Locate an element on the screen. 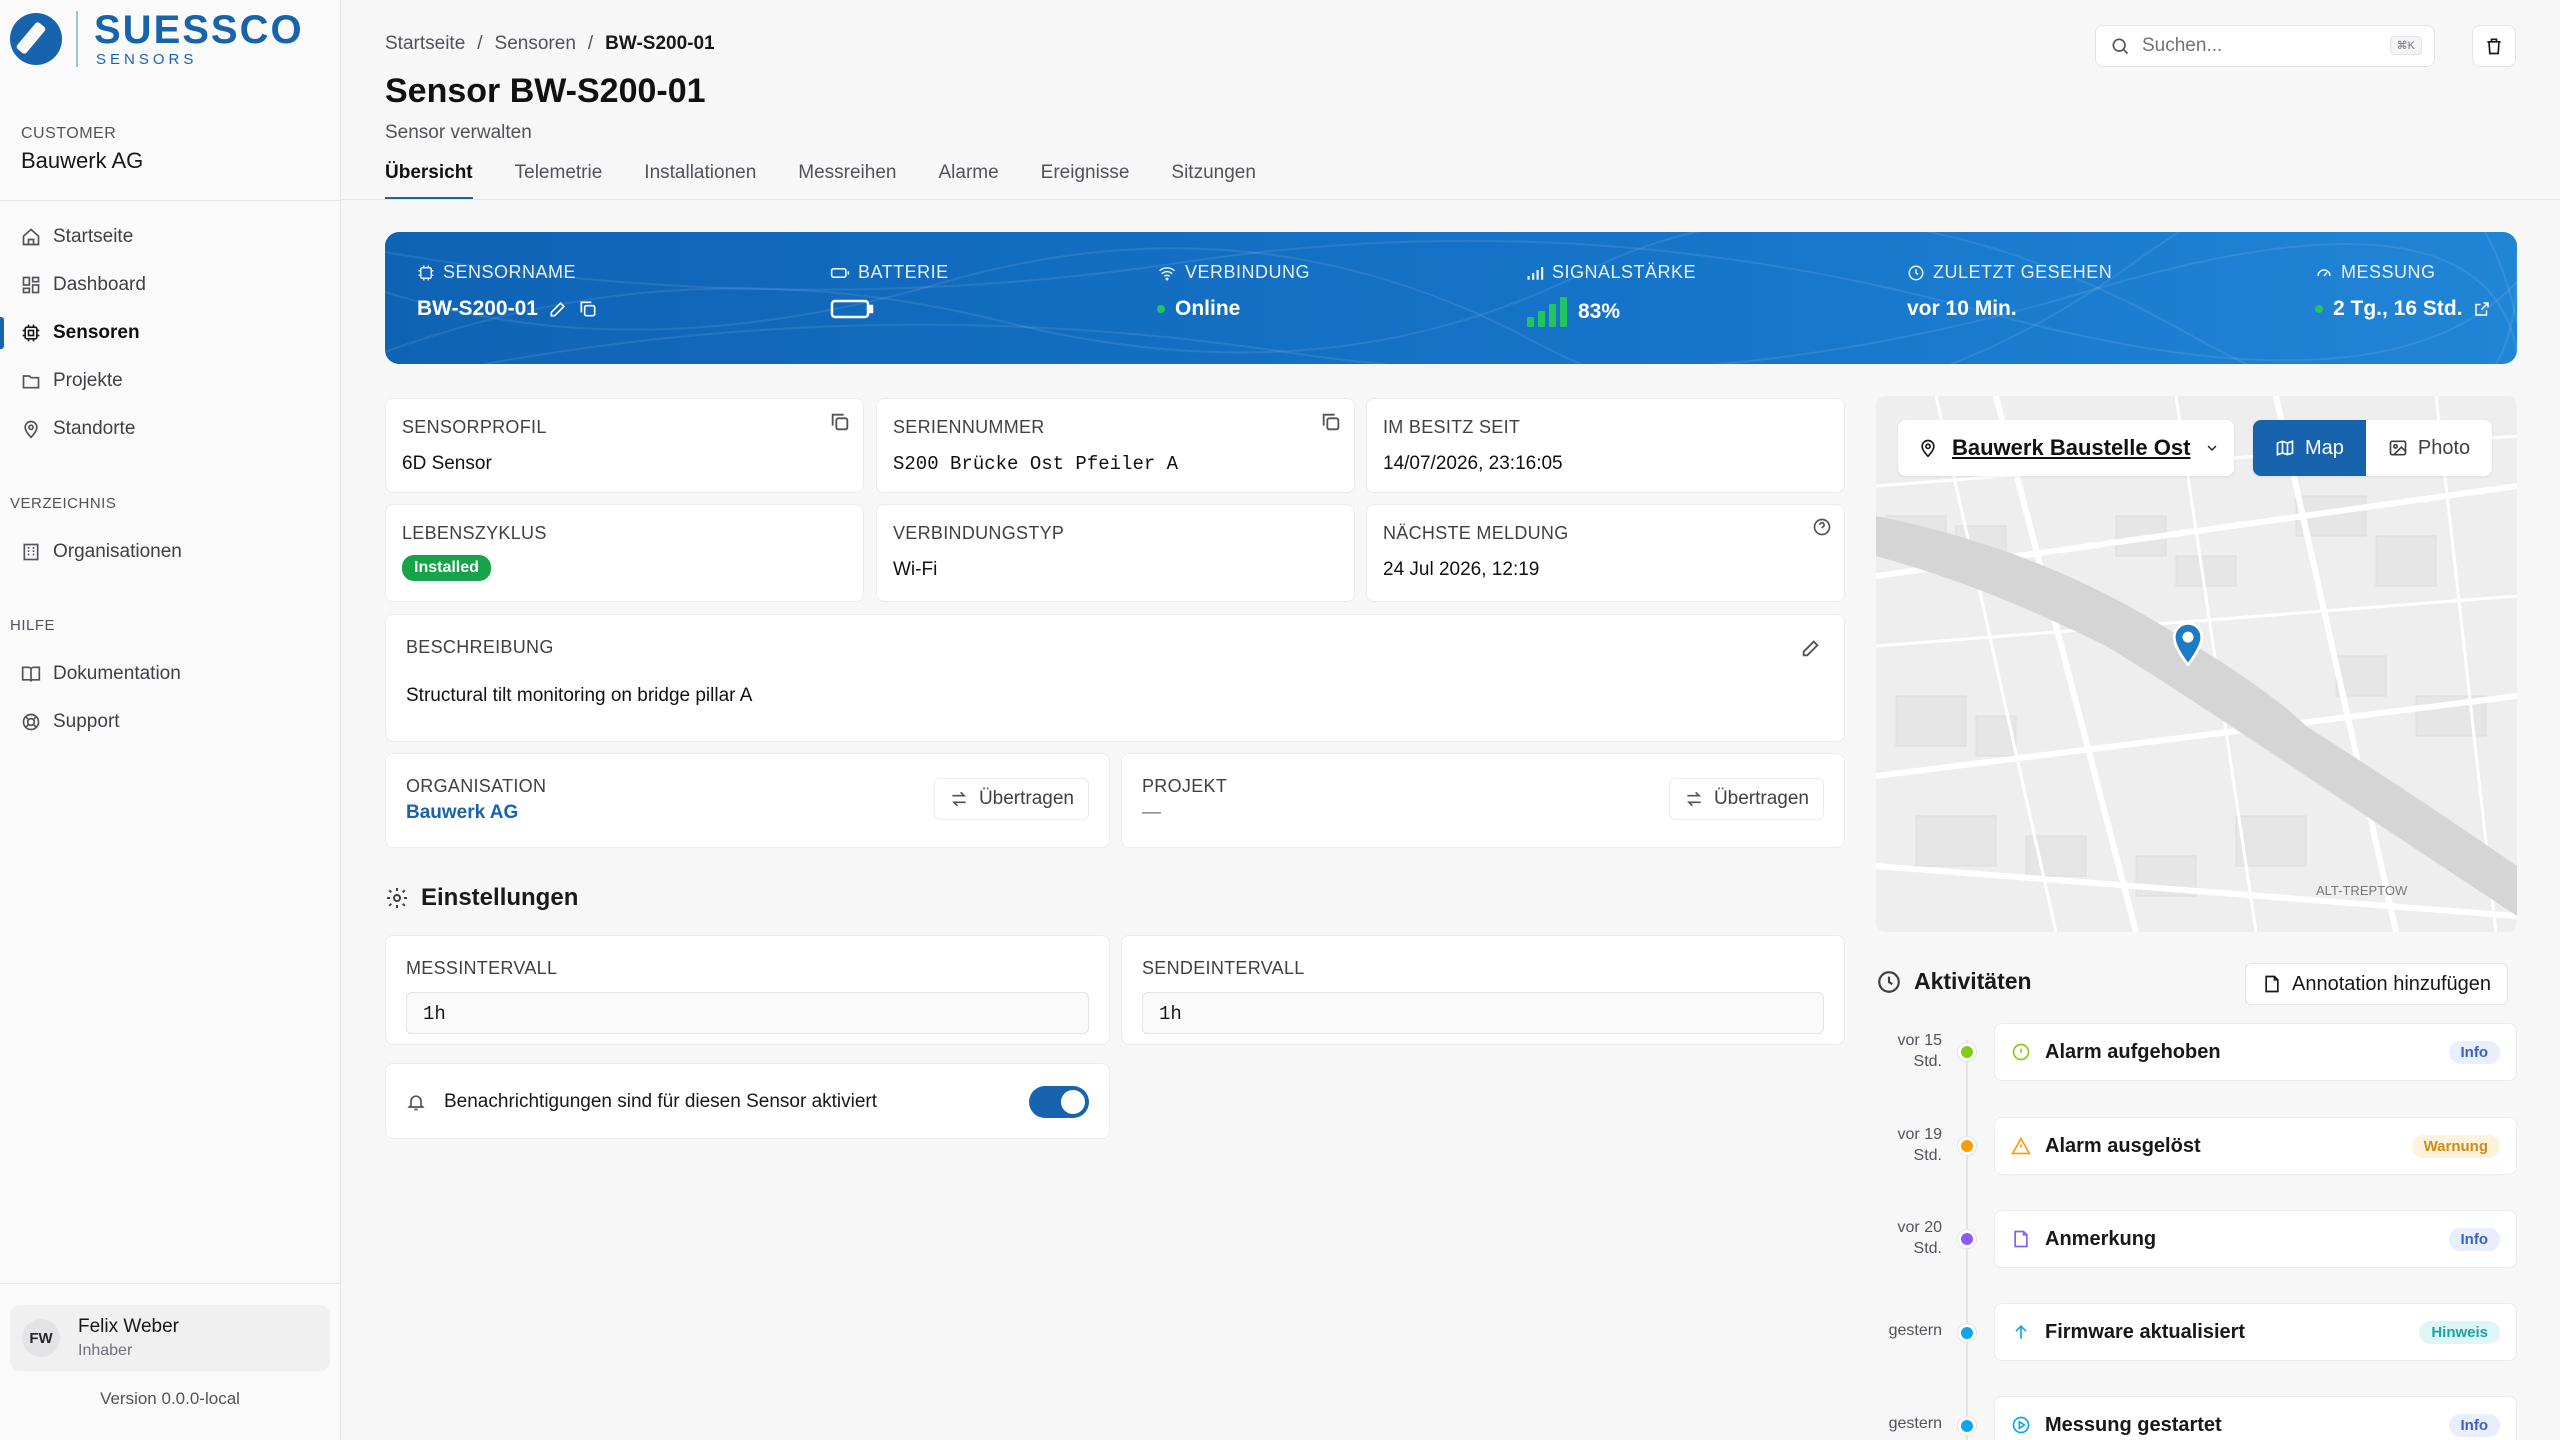 This screenshot has width=2560, height=1440. folder-icon is located at coordinates (31, 382).